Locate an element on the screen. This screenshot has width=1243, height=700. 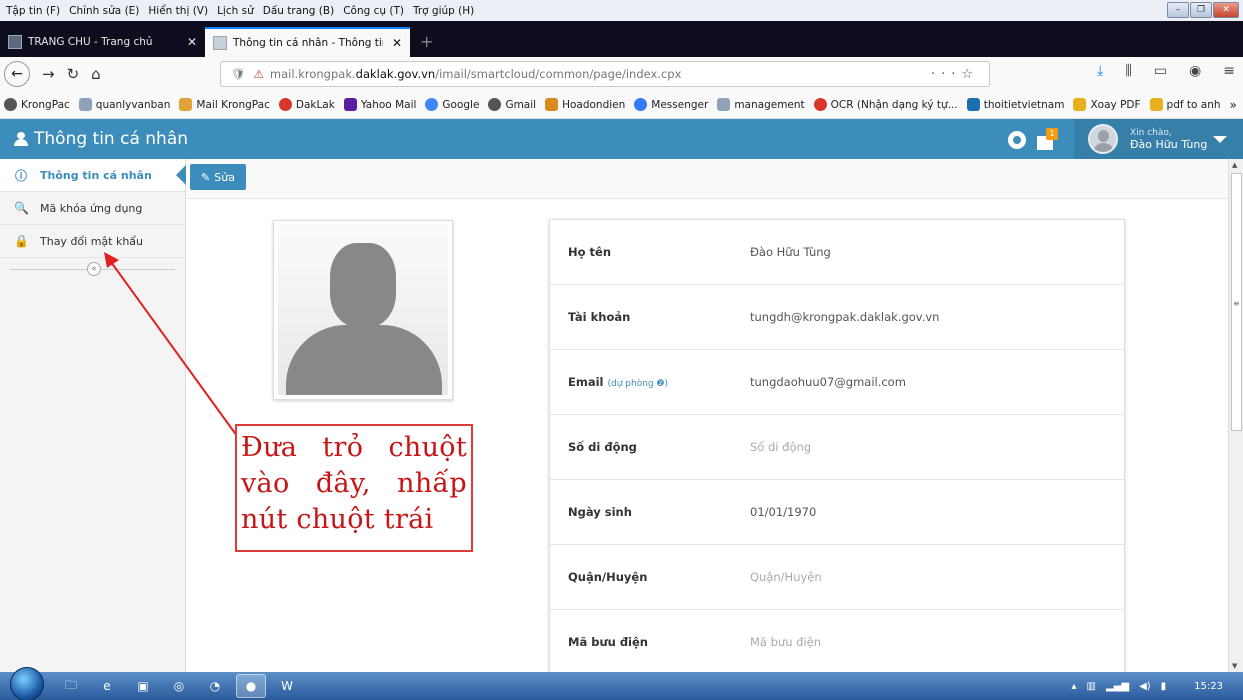
start-button is located at coordinates (27, 683).